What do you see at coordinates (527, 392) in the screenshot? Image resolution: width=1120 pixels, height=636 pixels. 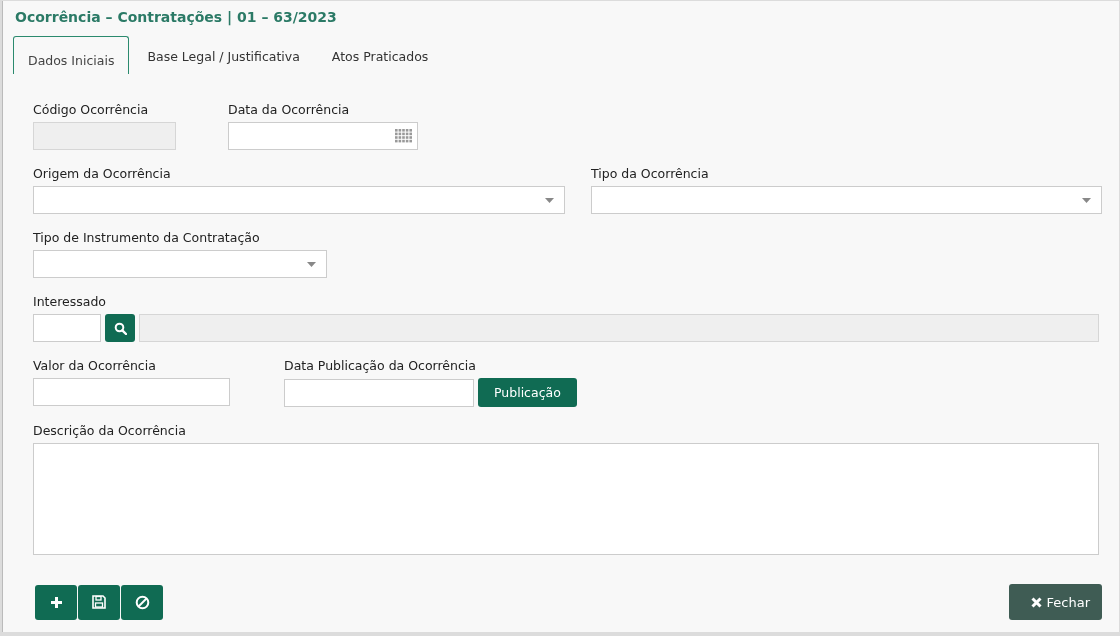 I see `publish-button: Publicação` at bounding box center [527, 392].